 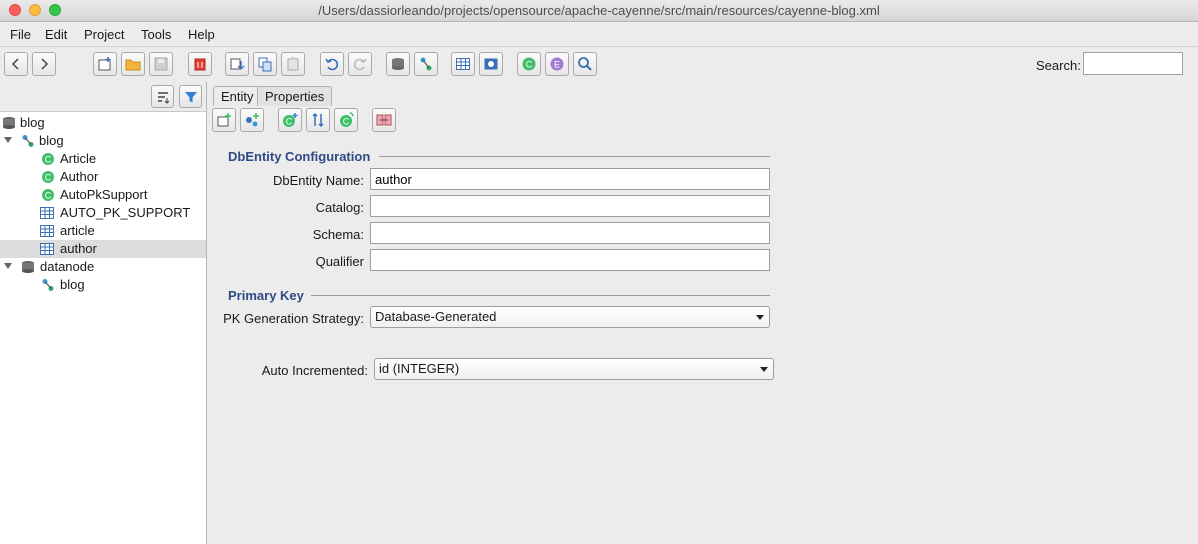 I want to click on create-dbentity-button, so click(x=463, y=64).